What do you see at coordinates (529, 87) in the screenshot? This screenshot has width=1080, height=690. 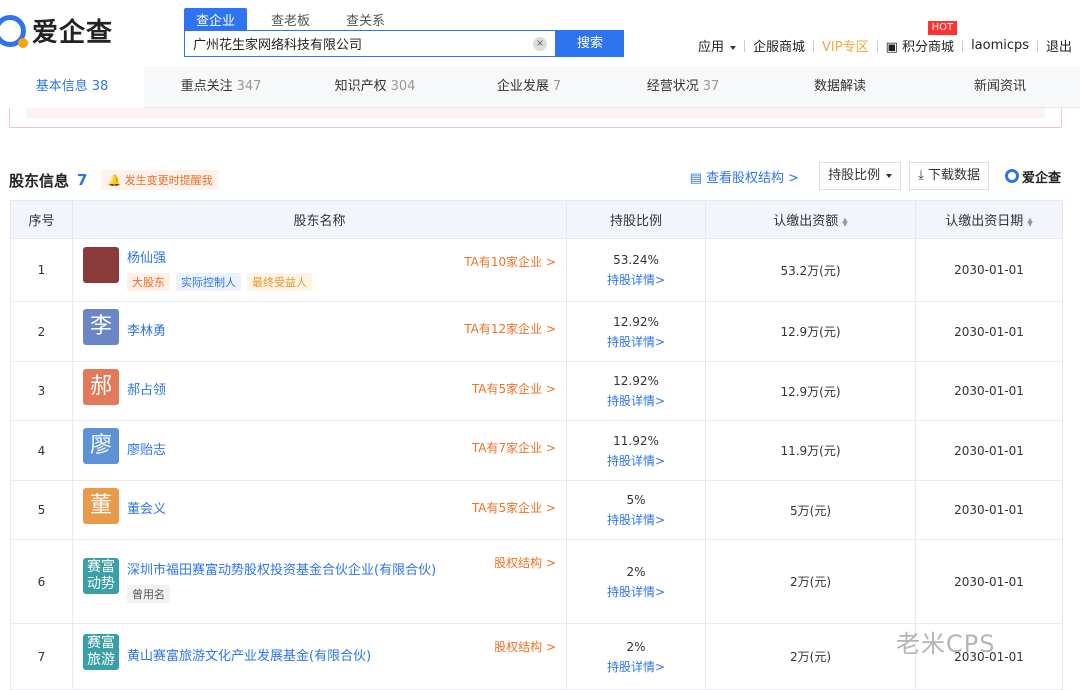 I see `tab-development: 企业发展 7` at bounding box center [529, 87].